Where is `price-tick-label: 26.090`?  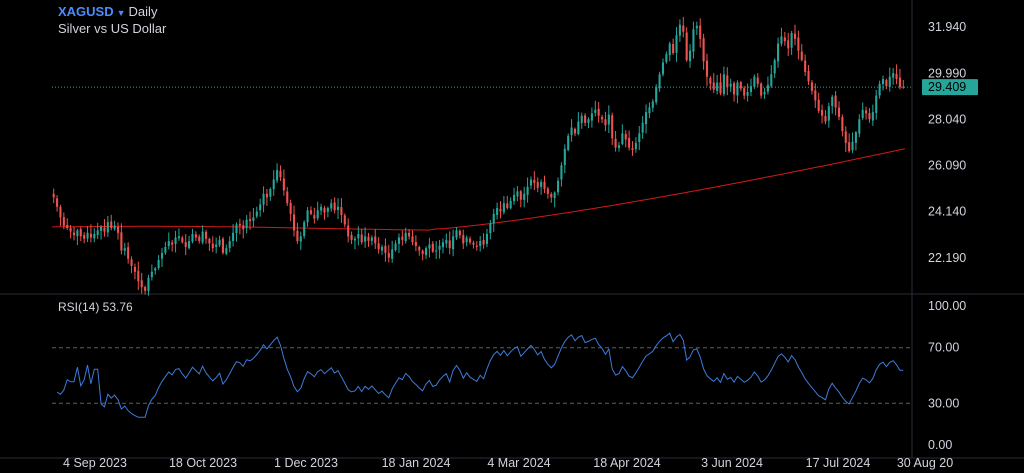
price-tick-label: 26.090 is located at coordinates (947, 166).